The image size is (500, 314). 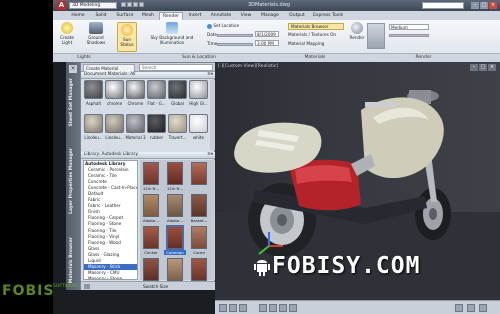 What do you see at coordinates (71, 181) in the screenshot?
I see `layer-properties-manager-label: Layer Properties Manager` at bounding box center [71, 181].